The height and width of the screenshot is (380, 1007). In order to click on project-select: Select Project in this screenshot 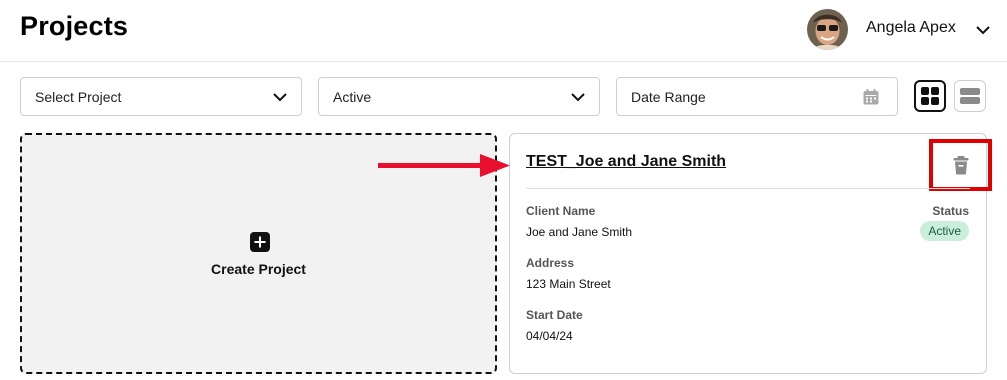, I will do `click(161, 96)`.